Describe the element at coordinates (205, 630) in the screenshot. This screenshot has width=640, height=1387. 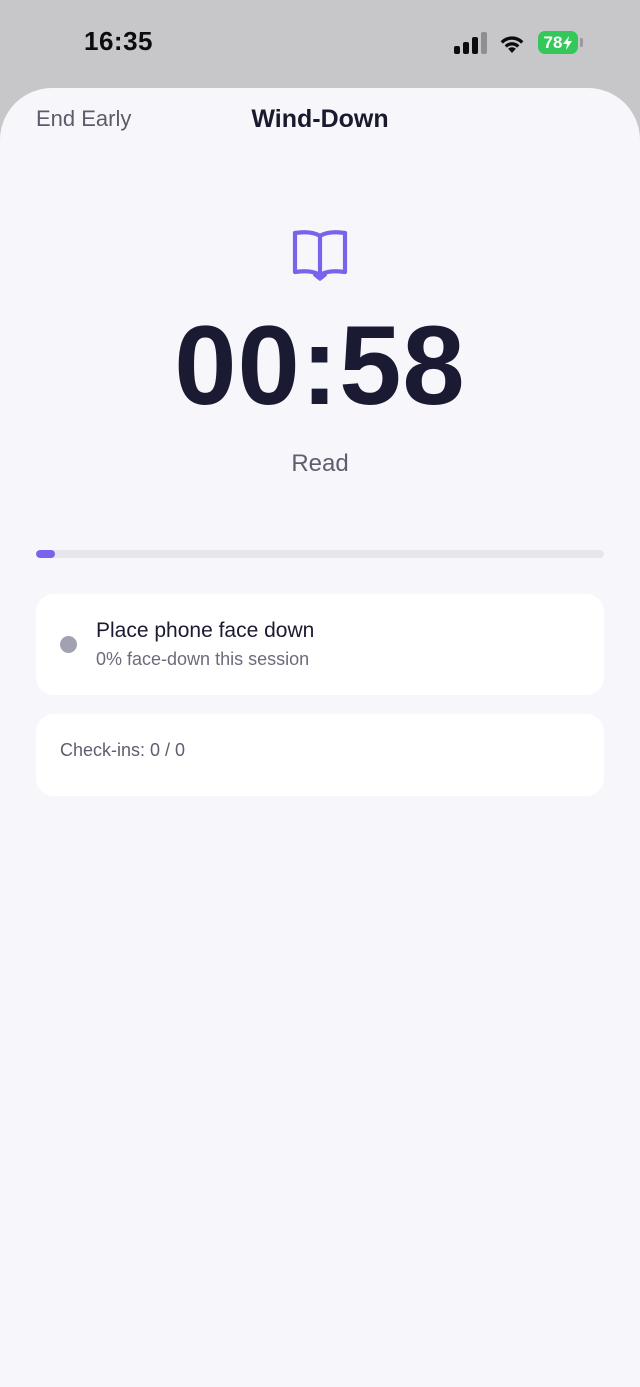
I see `face-down-title: Place phone face down` at that location.